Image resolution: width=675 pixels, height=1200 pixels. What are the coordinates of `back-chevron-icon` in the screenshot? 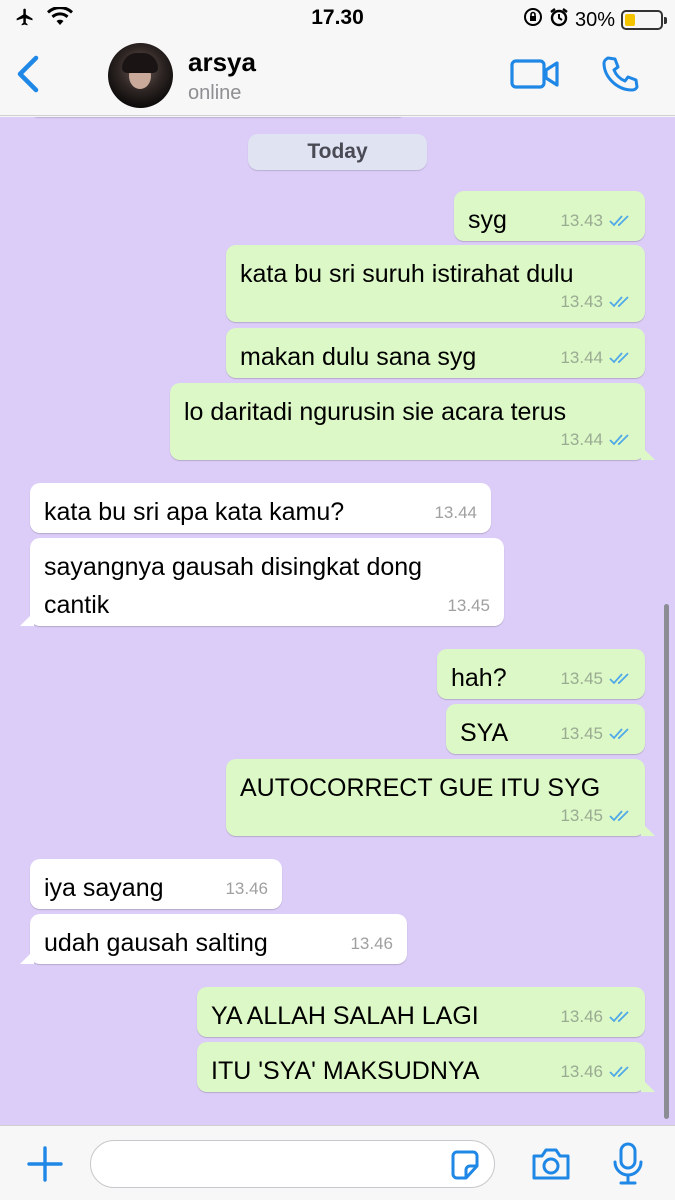 It's located at (28, 74).